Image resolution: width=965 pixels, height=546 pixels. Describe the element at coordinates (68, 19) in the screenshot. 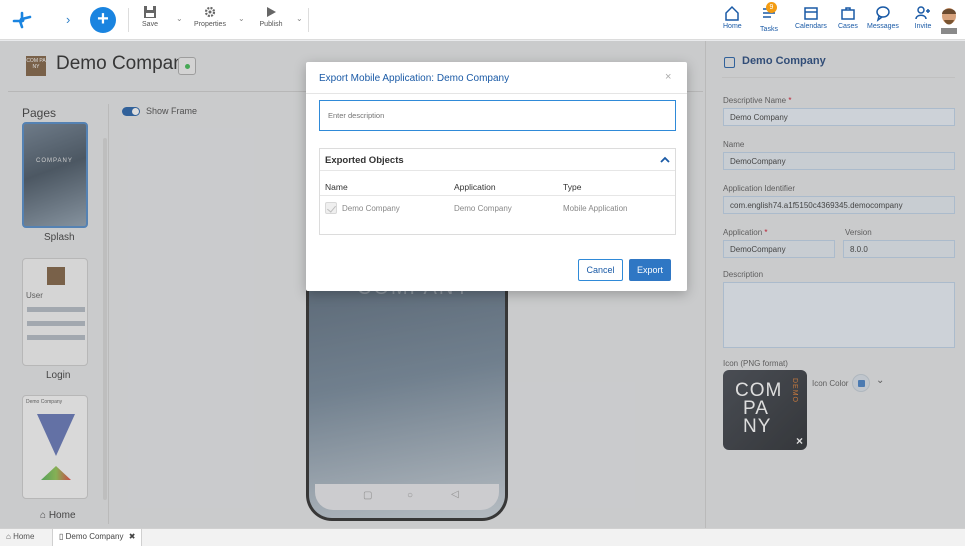

I see `chevron-right-icon: ›` at that location.